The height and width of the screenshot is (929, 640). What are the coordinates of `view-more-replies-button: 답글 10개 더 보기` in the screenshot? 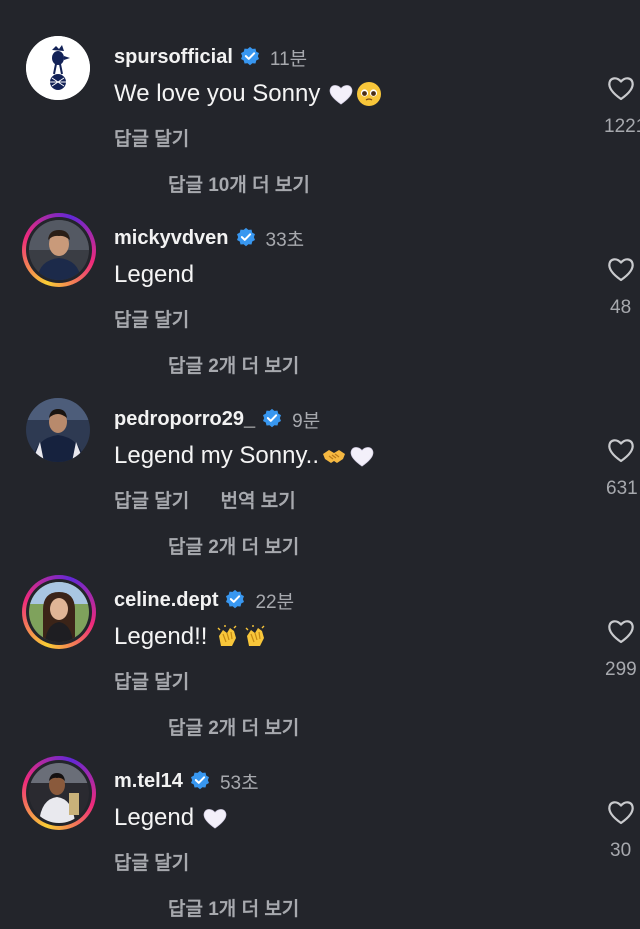 It's located at (239, 183).